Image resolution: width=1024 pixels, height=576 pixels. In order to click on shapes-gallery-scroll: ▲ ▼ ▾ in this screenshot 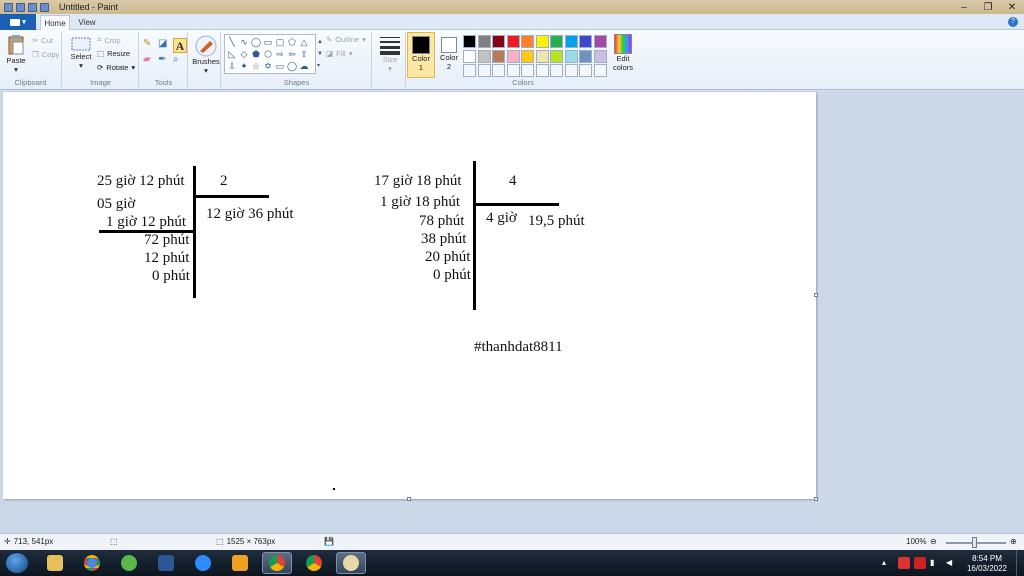, I will do `click(320, 55)`.